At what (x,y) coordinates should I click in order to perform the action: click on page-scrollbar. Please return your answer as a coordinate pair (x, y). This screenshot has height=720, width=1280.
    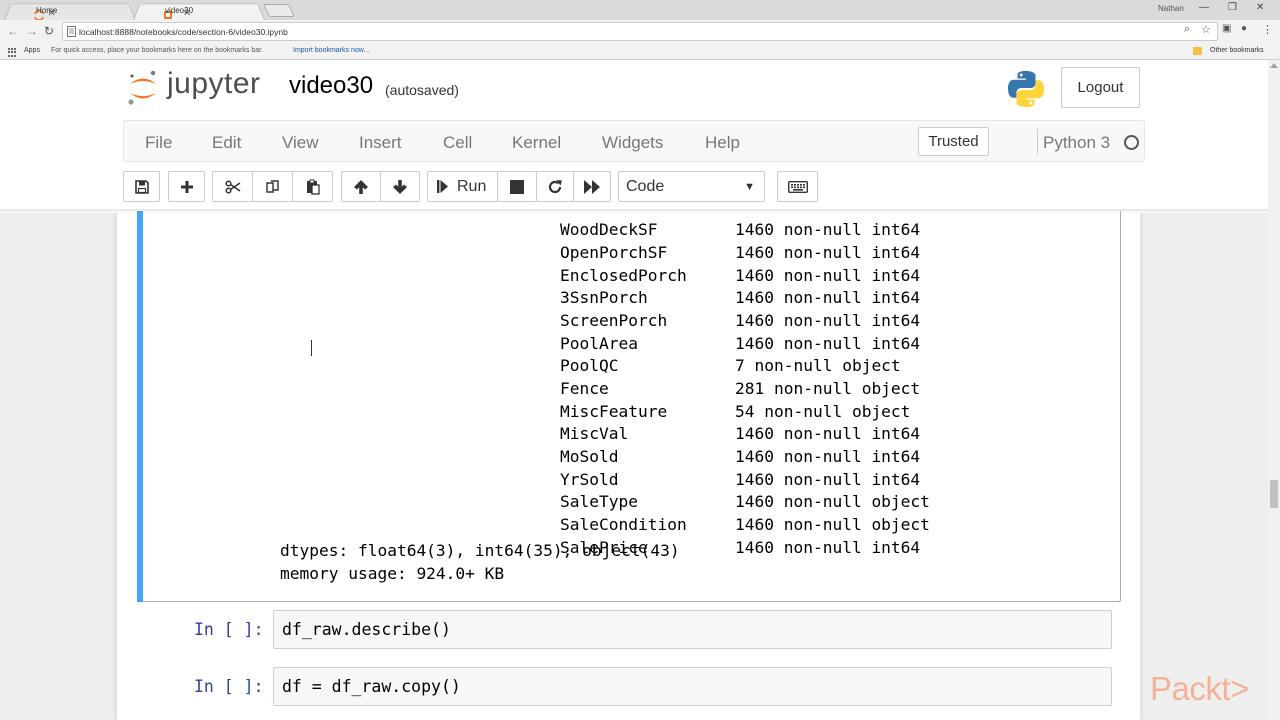
    Looking at the image, I should click on (1274, 390).